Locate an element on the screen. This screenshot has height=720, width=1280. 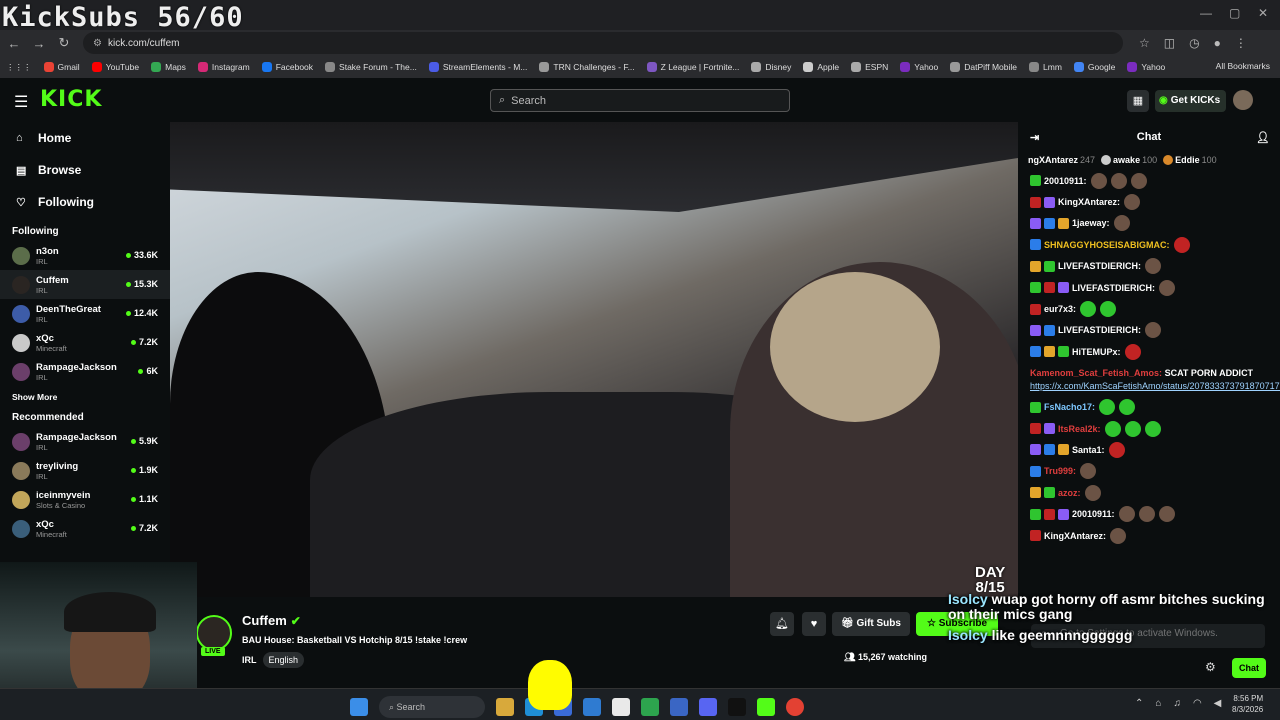
kick-logo: KICK is located at coordinates (71, 99).